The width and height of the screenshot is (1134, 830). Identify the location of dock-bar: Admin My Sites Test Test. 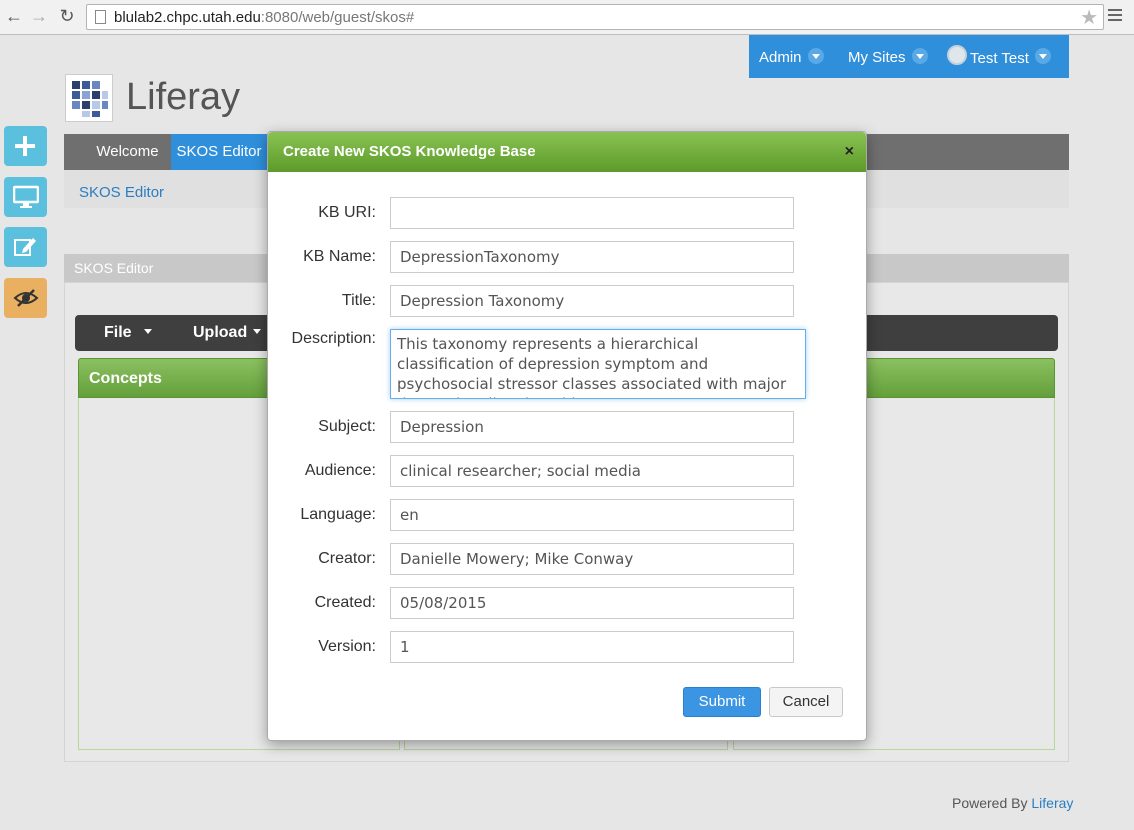
(909, 56).